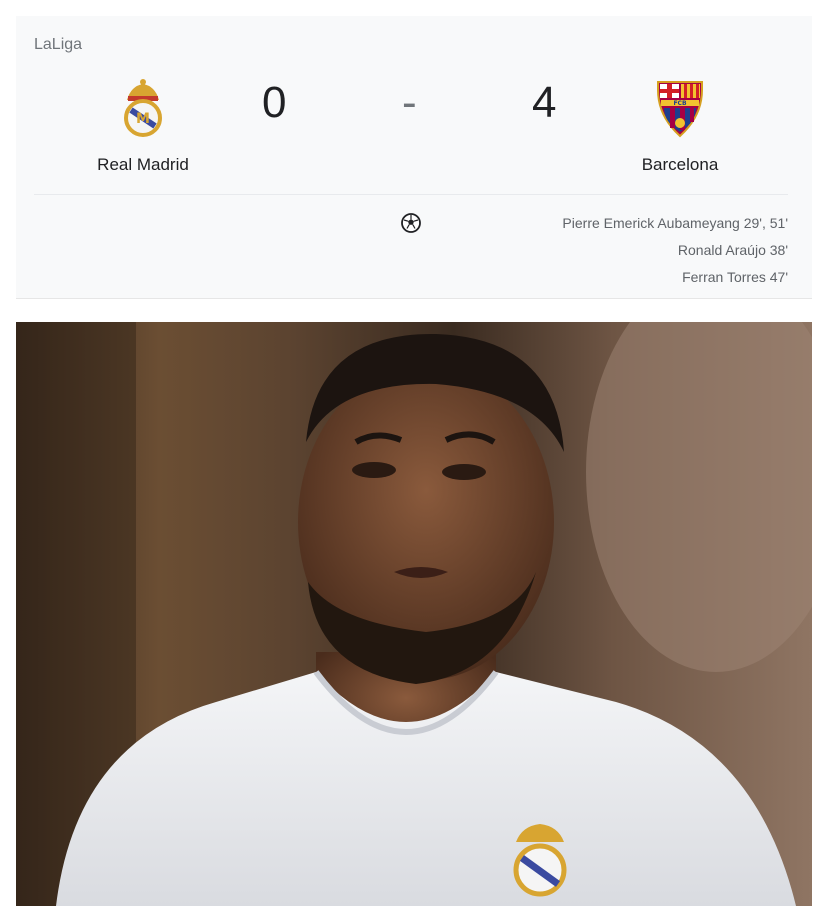 Image resolution: width=828 pixels, height=918 pixels. Describe the element at coordinates (675, 223) in the screenshot. I see `scorer-line: Pierre Emerick Aubameyang 29', 51'` at that location.